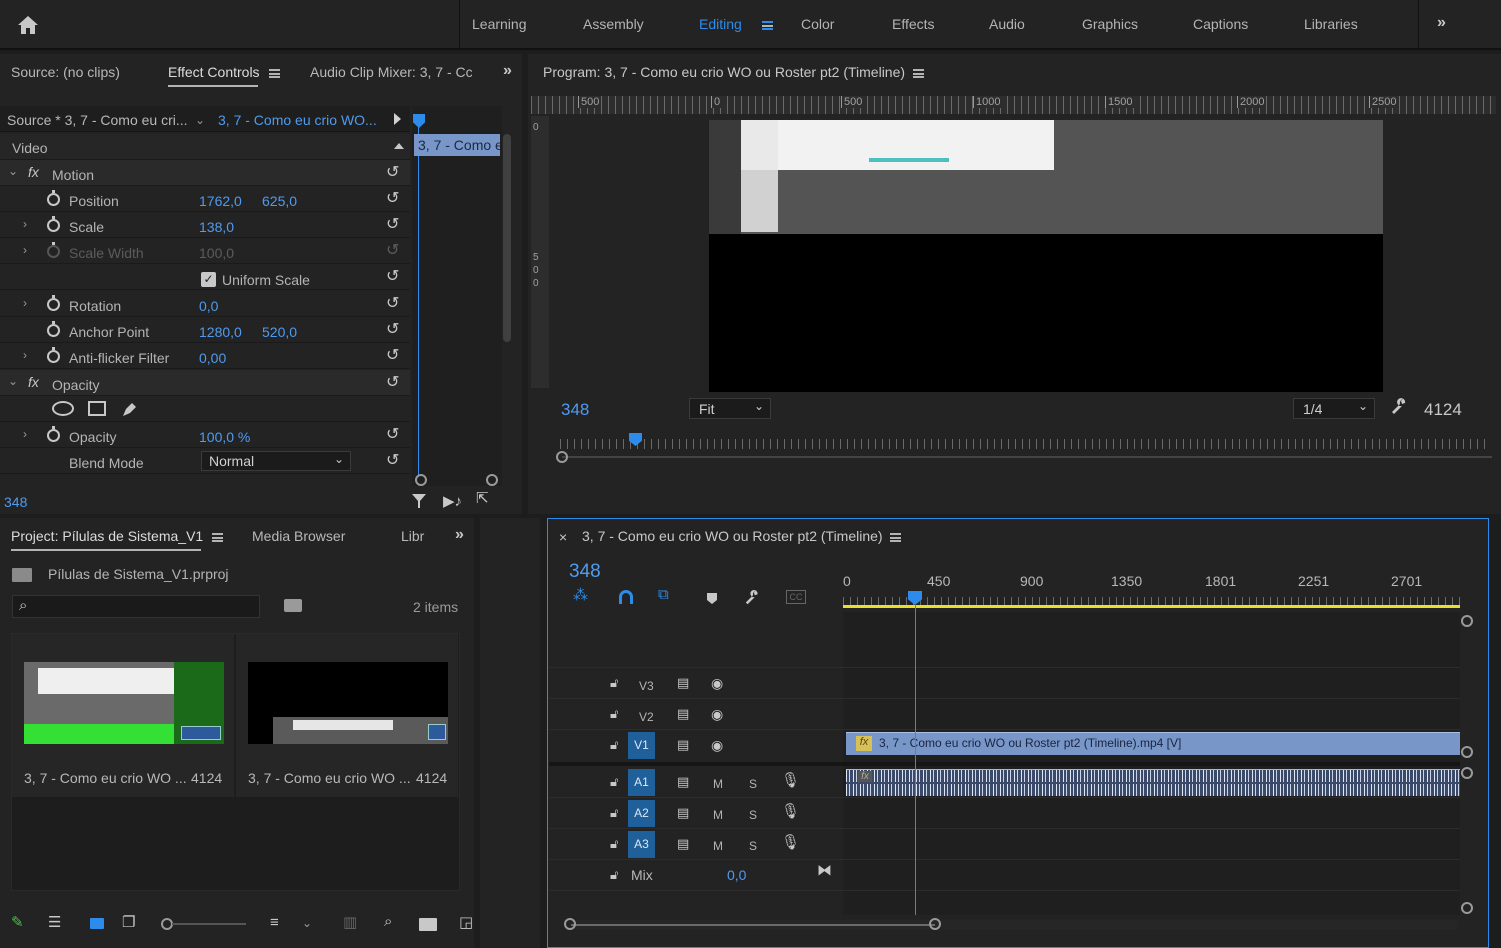  Describe the element at coordinates (274, 922) in the screenshot. I see `sort-icon: ≡` at that location.